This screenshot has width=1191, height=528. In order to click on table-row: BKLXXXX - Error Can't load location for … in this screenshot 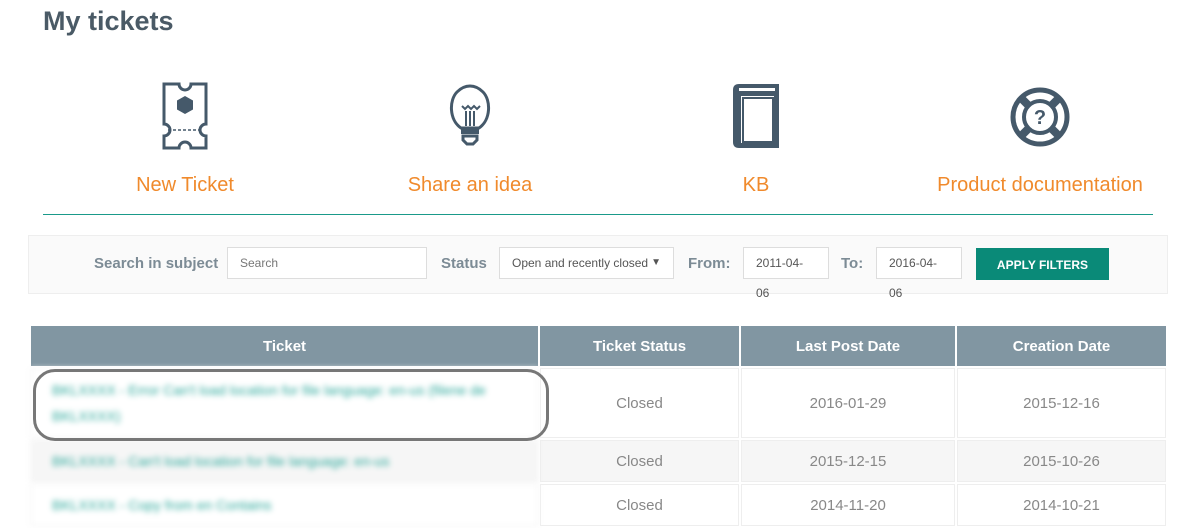, I will do `click(598, 403)`.